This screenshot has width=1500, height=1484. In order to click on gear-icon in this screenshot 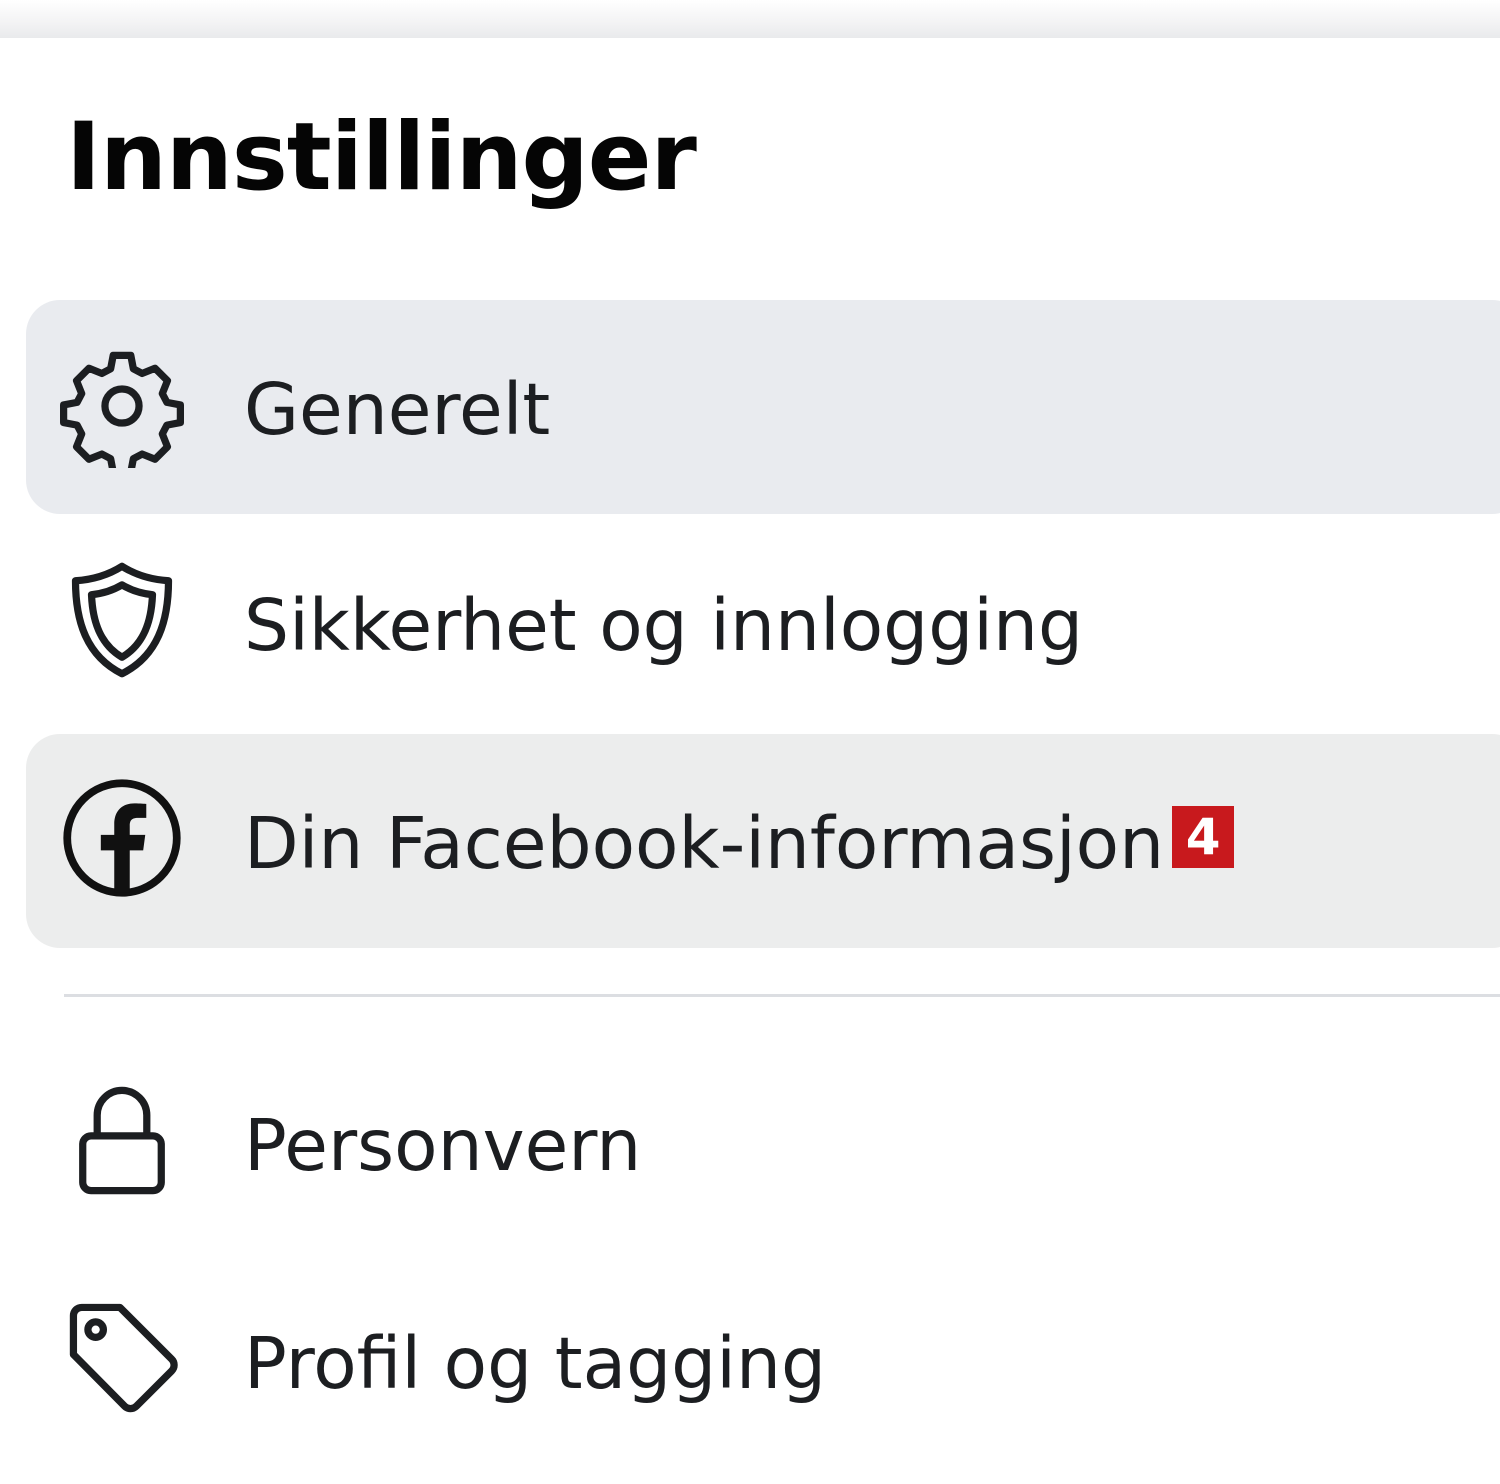, I will do `click(122, 406)`.